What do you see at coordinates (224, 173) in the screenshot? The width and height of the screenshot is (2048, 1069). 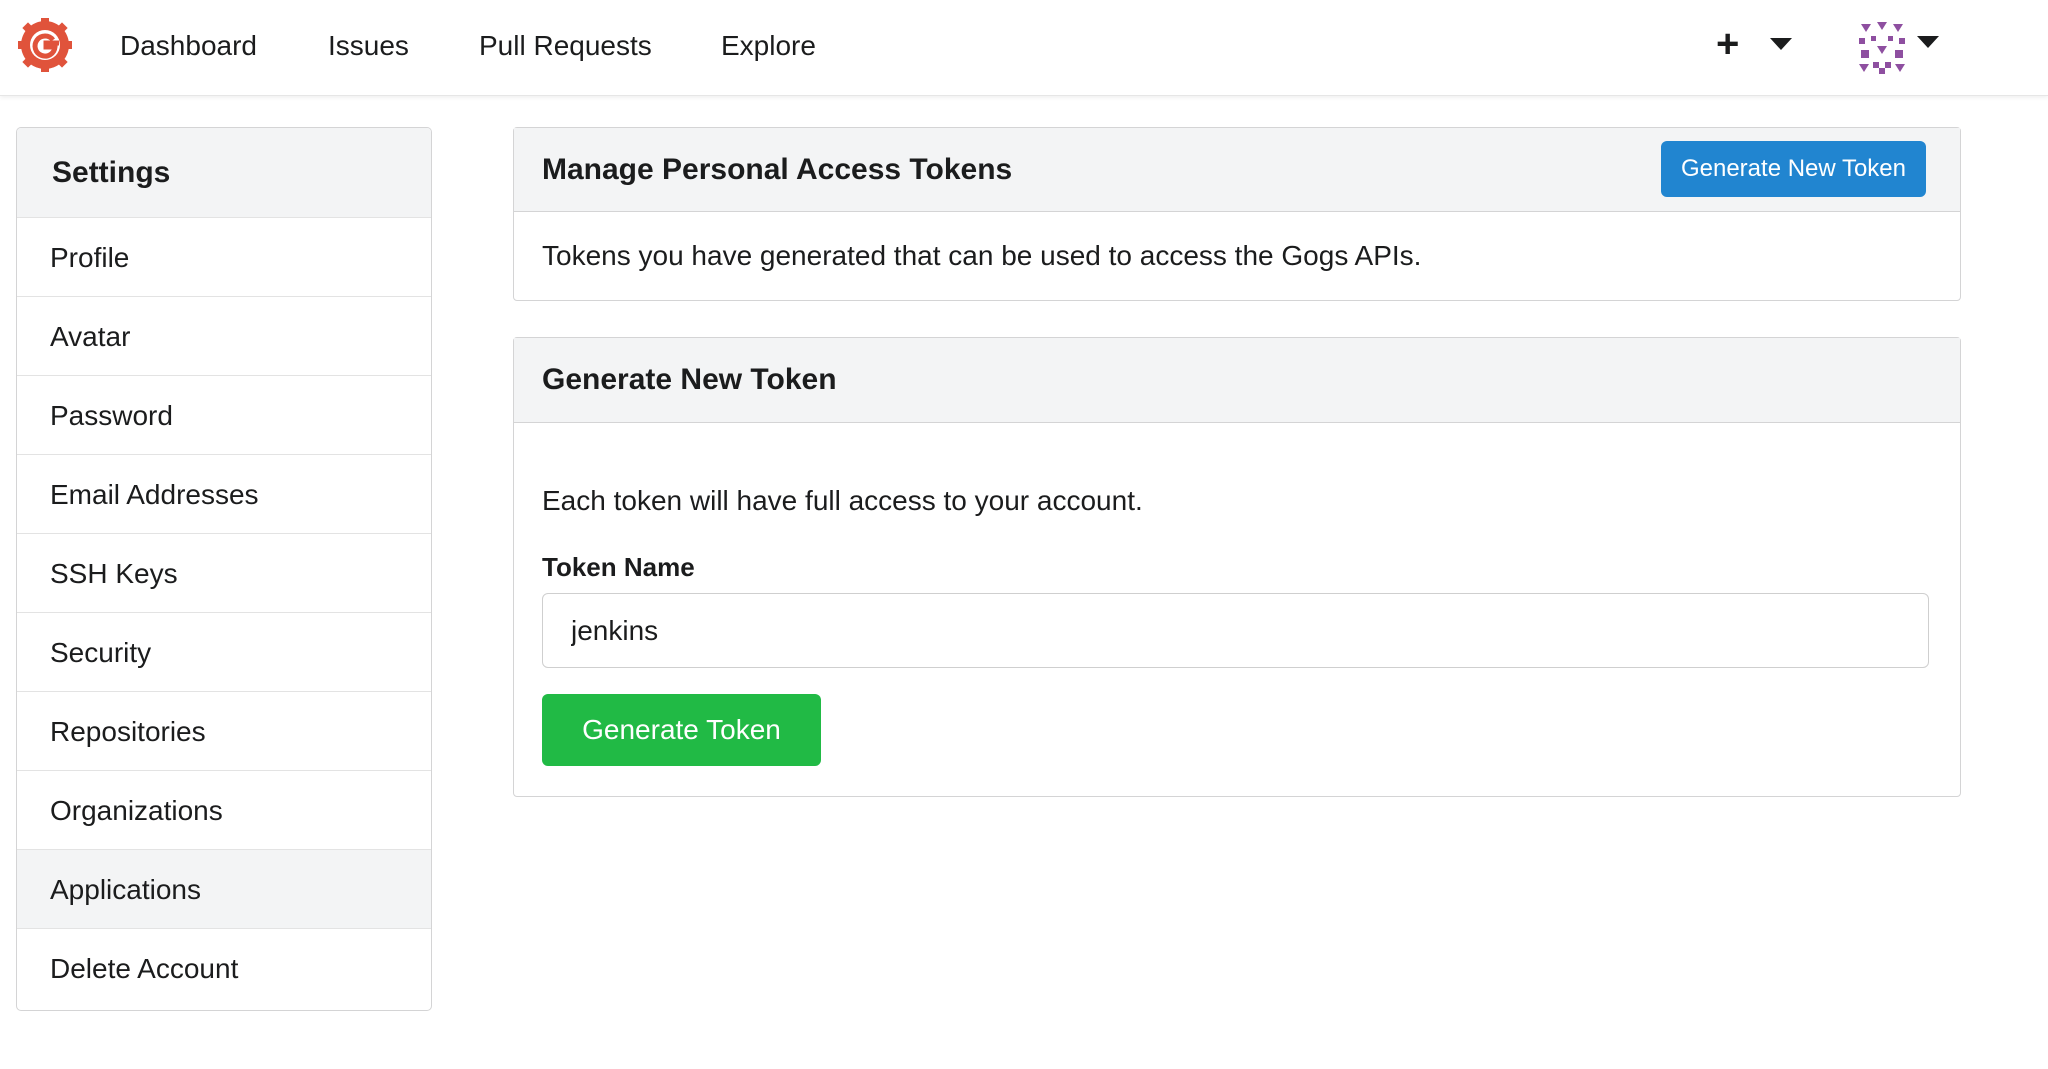 I see `sidebar-title: Settings` at bounding box center [224, 173].